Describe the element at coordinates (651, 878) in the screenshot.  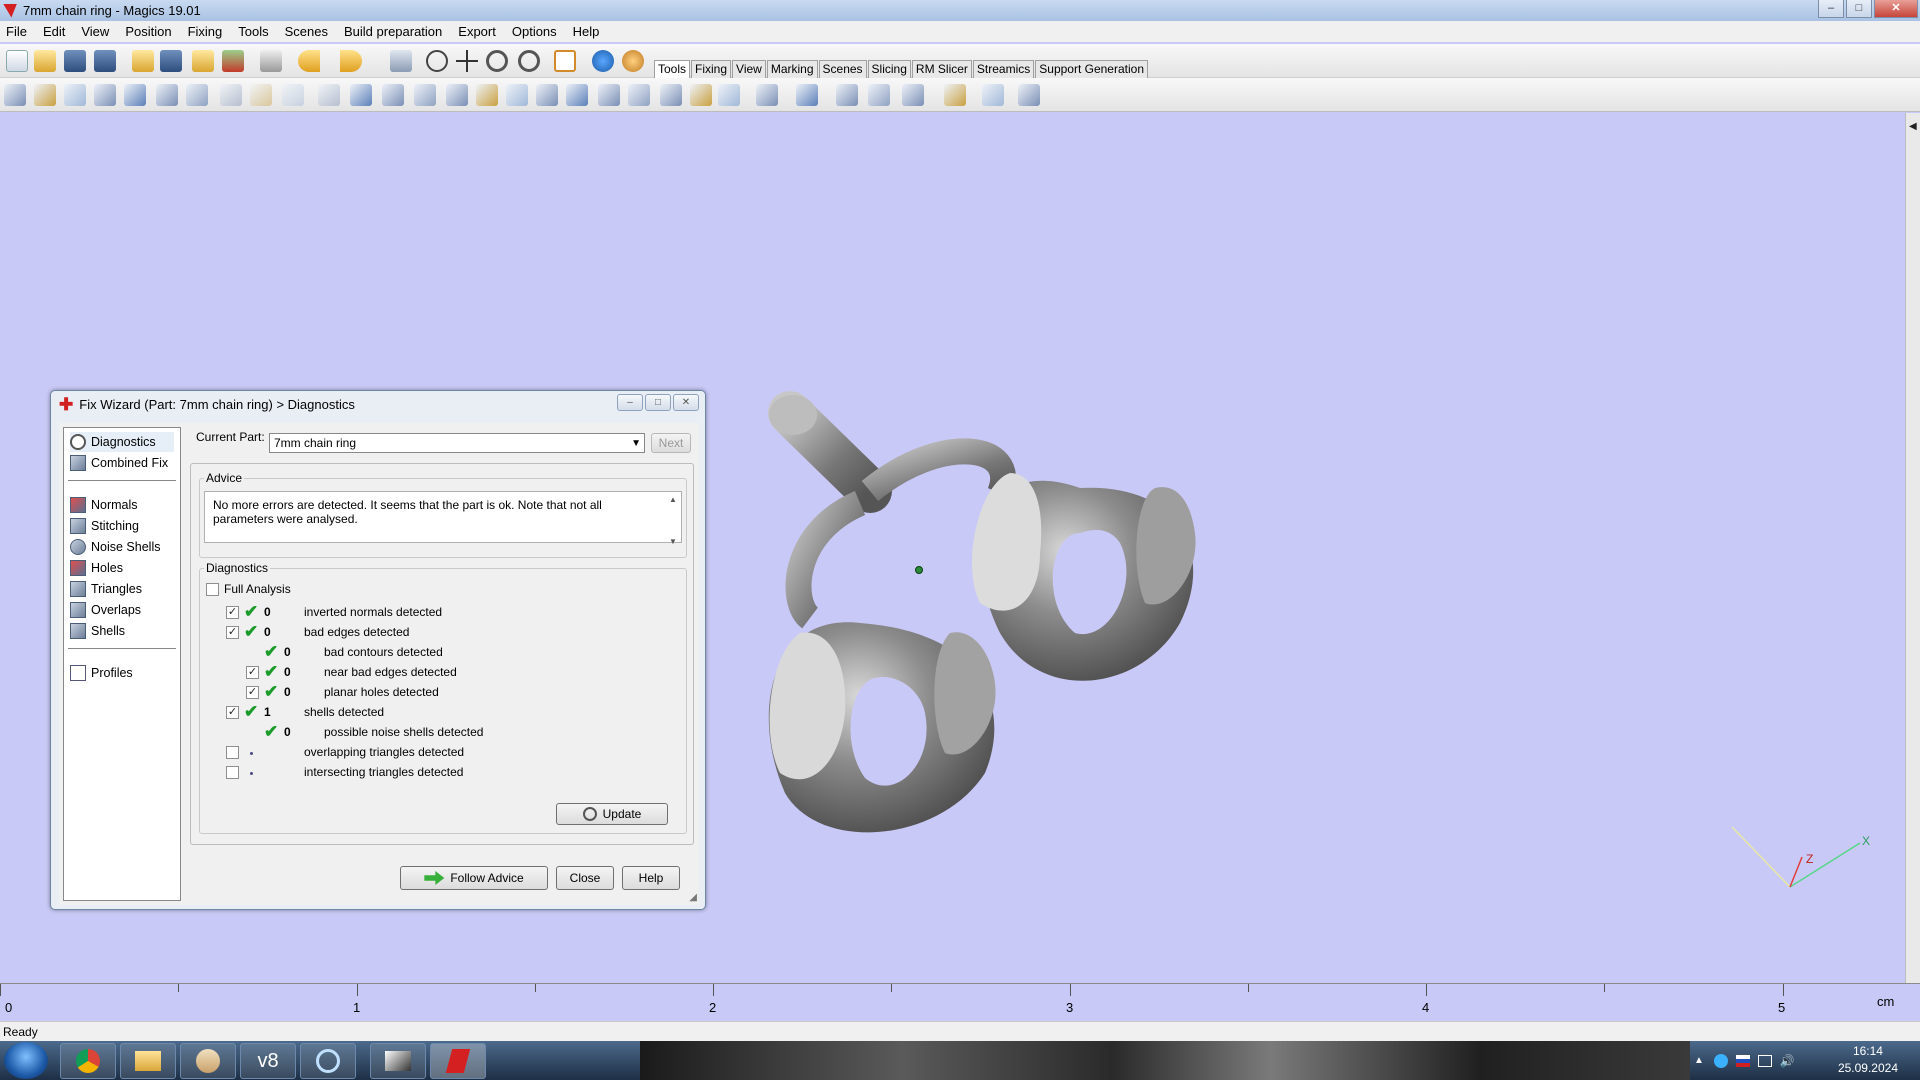
I see `help-button: Help` at that location.